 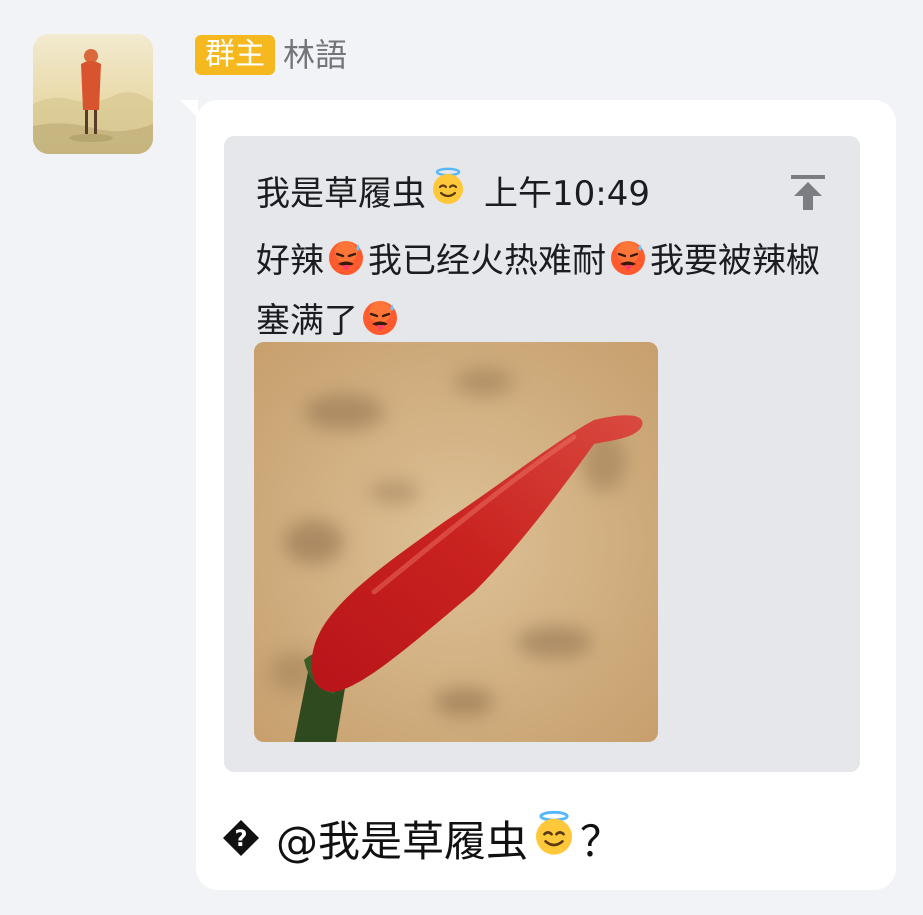 What do you see at coordinates (189, 109) in the screenshot?
I see `bubble-tail` at bounding box center [189, 109].